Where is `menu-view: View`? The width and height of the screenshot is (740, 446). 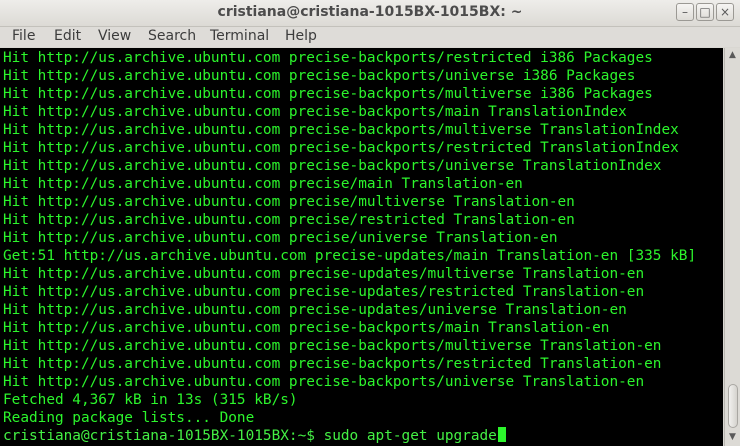
menu-view: View is located at coordinates (114, 36).